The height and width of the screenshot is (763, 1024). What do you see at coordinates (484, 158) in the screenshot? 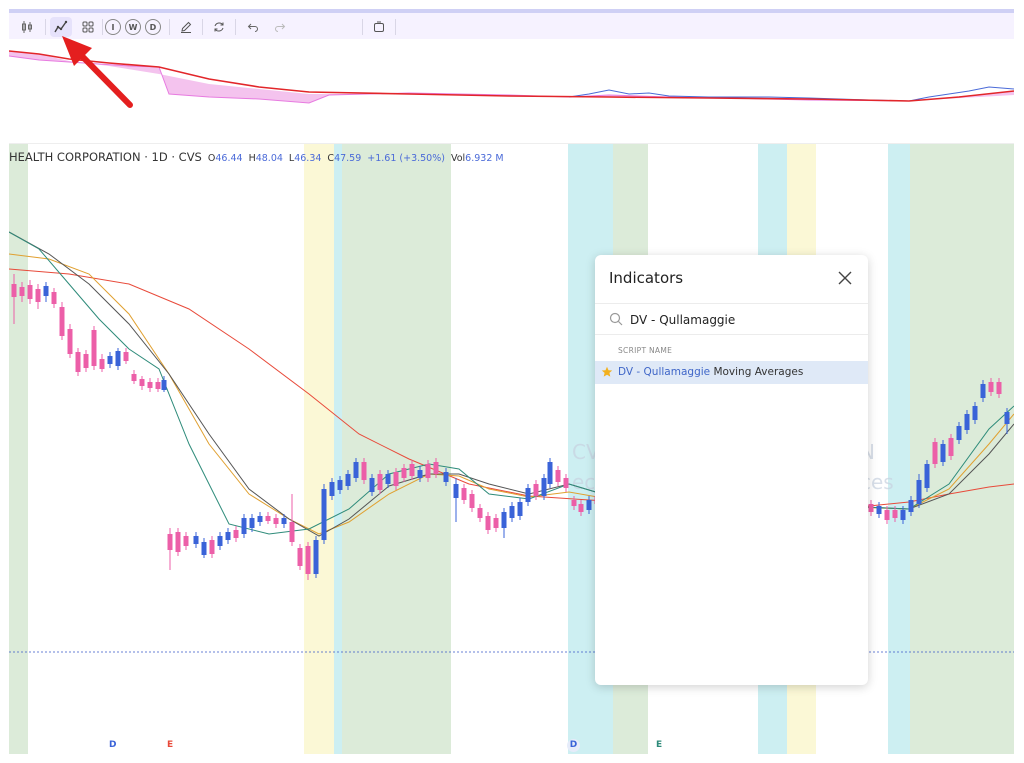
I see `volume-value: 6.932 M` at bounding box center [484, 158].